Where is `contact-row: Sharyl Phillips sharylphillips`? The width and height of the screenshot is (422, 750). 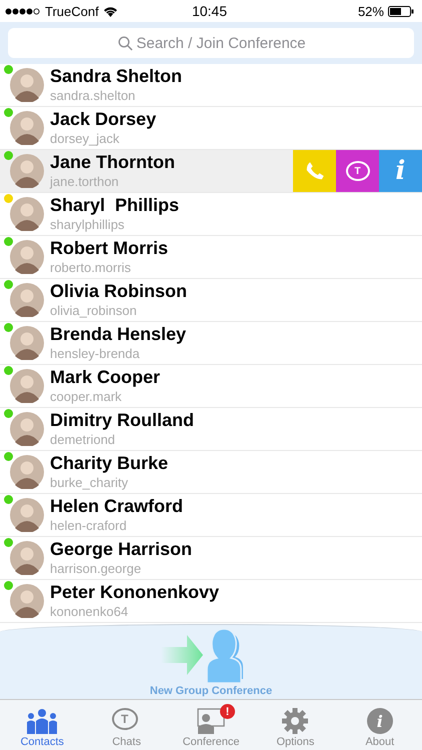 contact-row: Sharyl Phillips sharylphillips is located at coordinates (211, 214).